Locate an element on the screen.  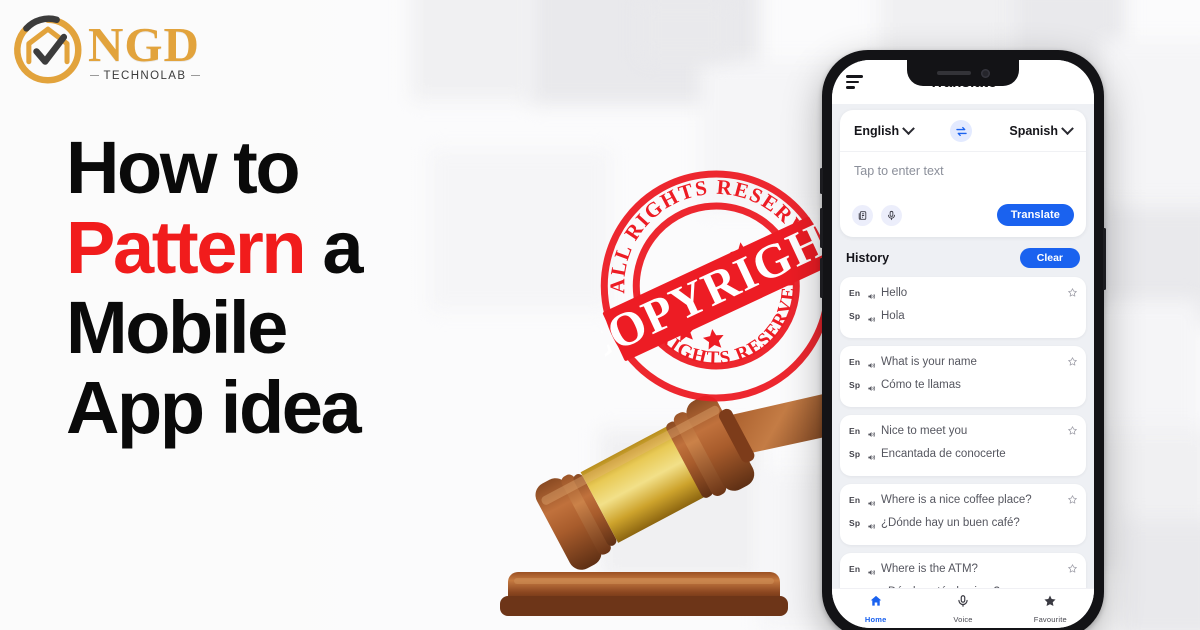
history-target-line: Sp ¿Dónde está el cajero? is located at coordinates (963, 586).